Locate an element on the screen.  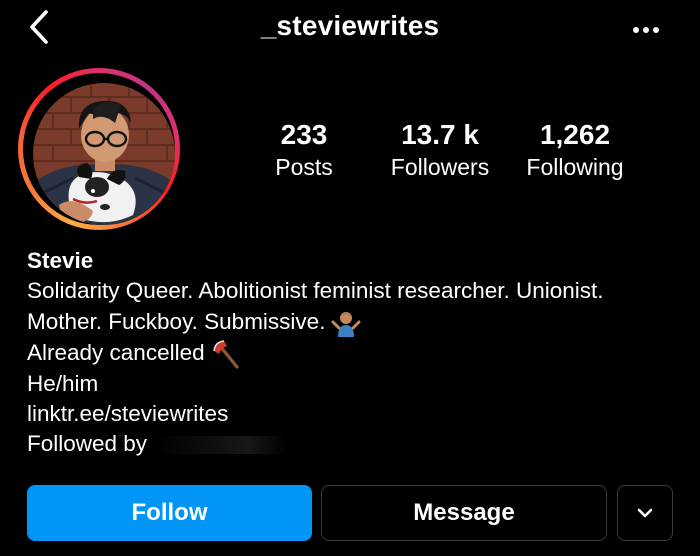
bio-line-3-row: Already cancelled is located at coordinates (315, 353).